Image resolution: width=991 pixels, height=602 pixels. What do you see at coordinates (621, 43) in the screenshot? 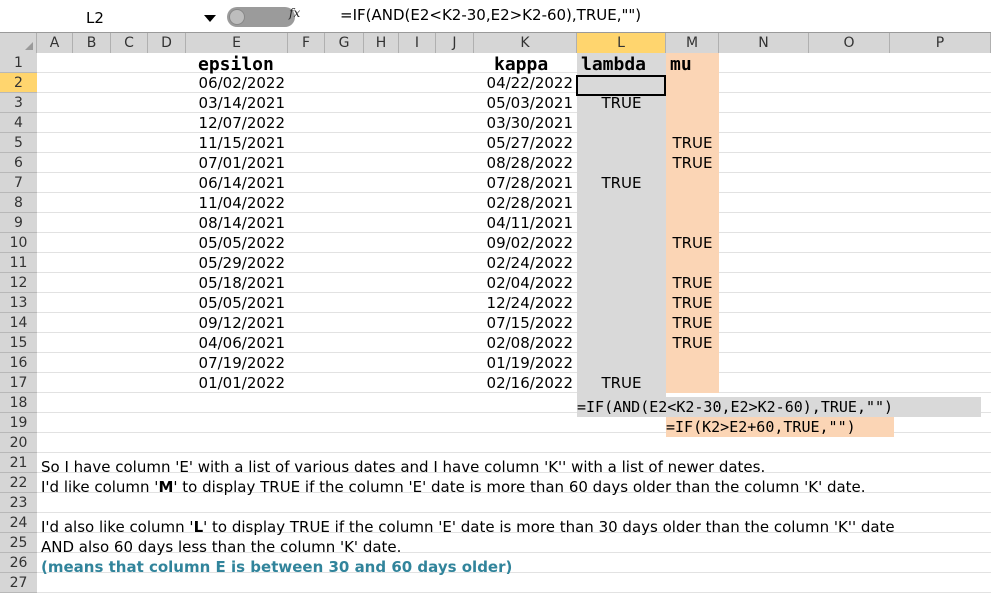
I see `column-header-l: L` at bounding box center [621, 43].